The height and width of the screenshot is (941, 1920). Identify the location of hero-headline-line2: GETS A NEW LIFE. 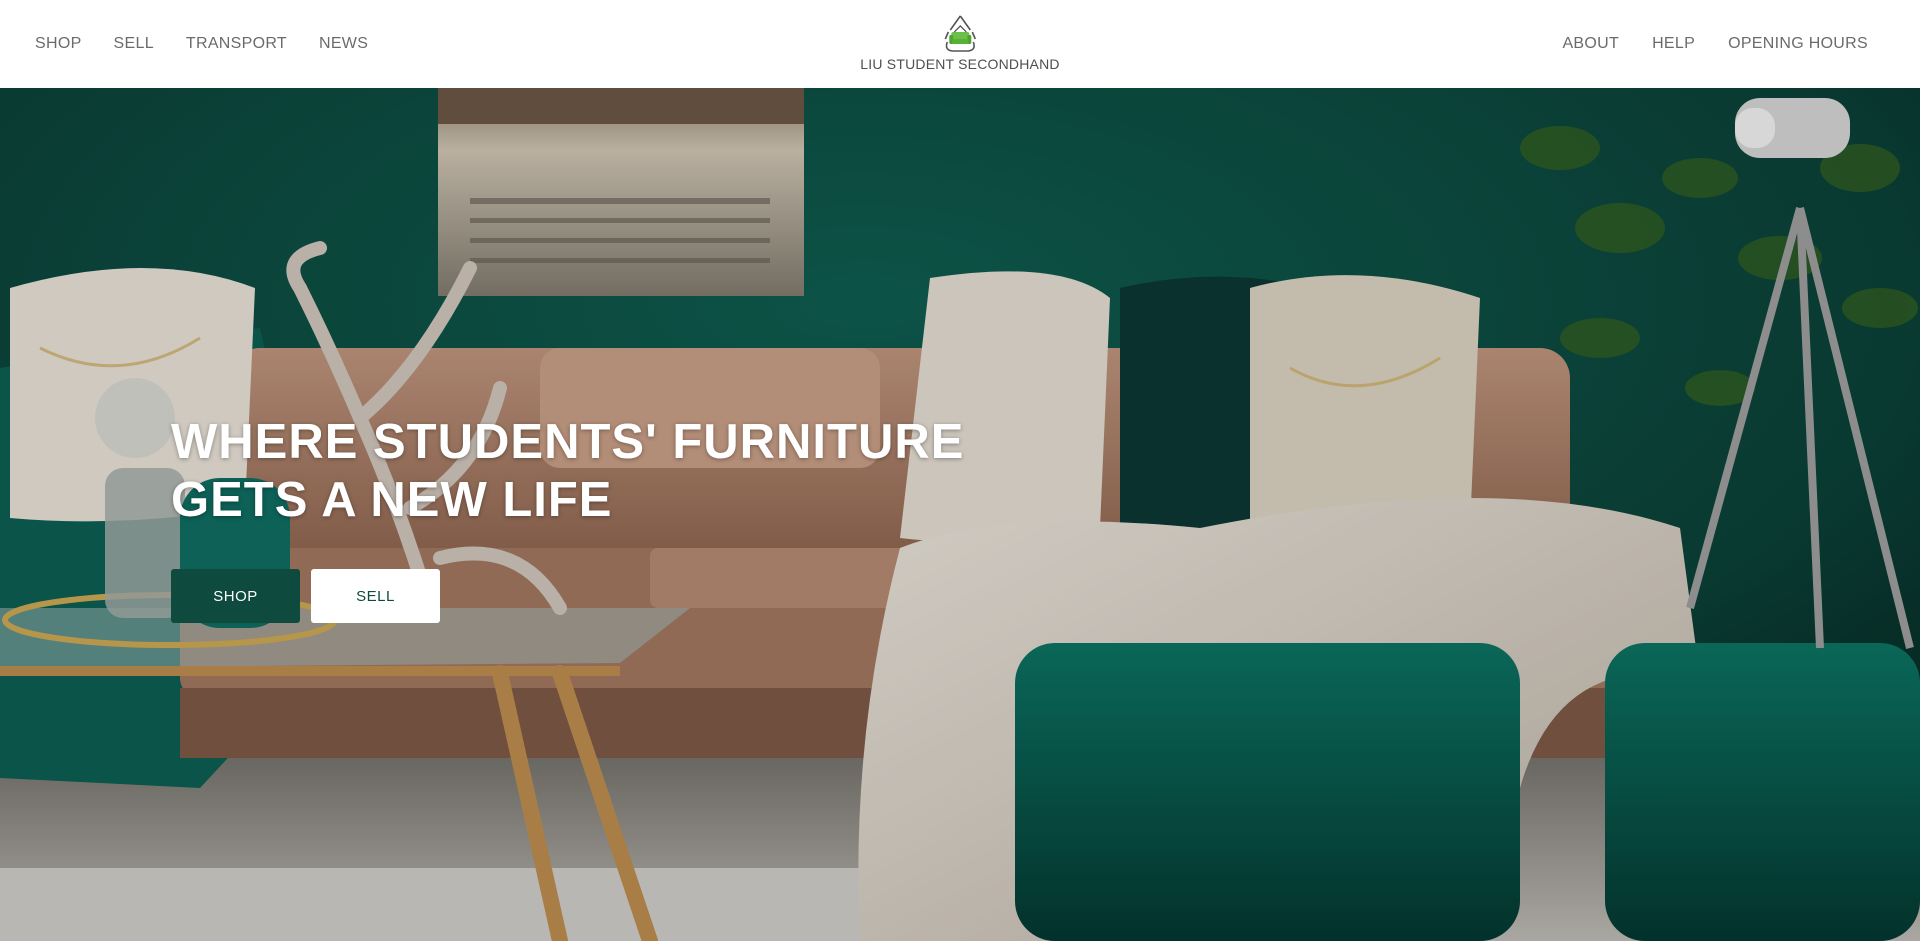
(392, 500).